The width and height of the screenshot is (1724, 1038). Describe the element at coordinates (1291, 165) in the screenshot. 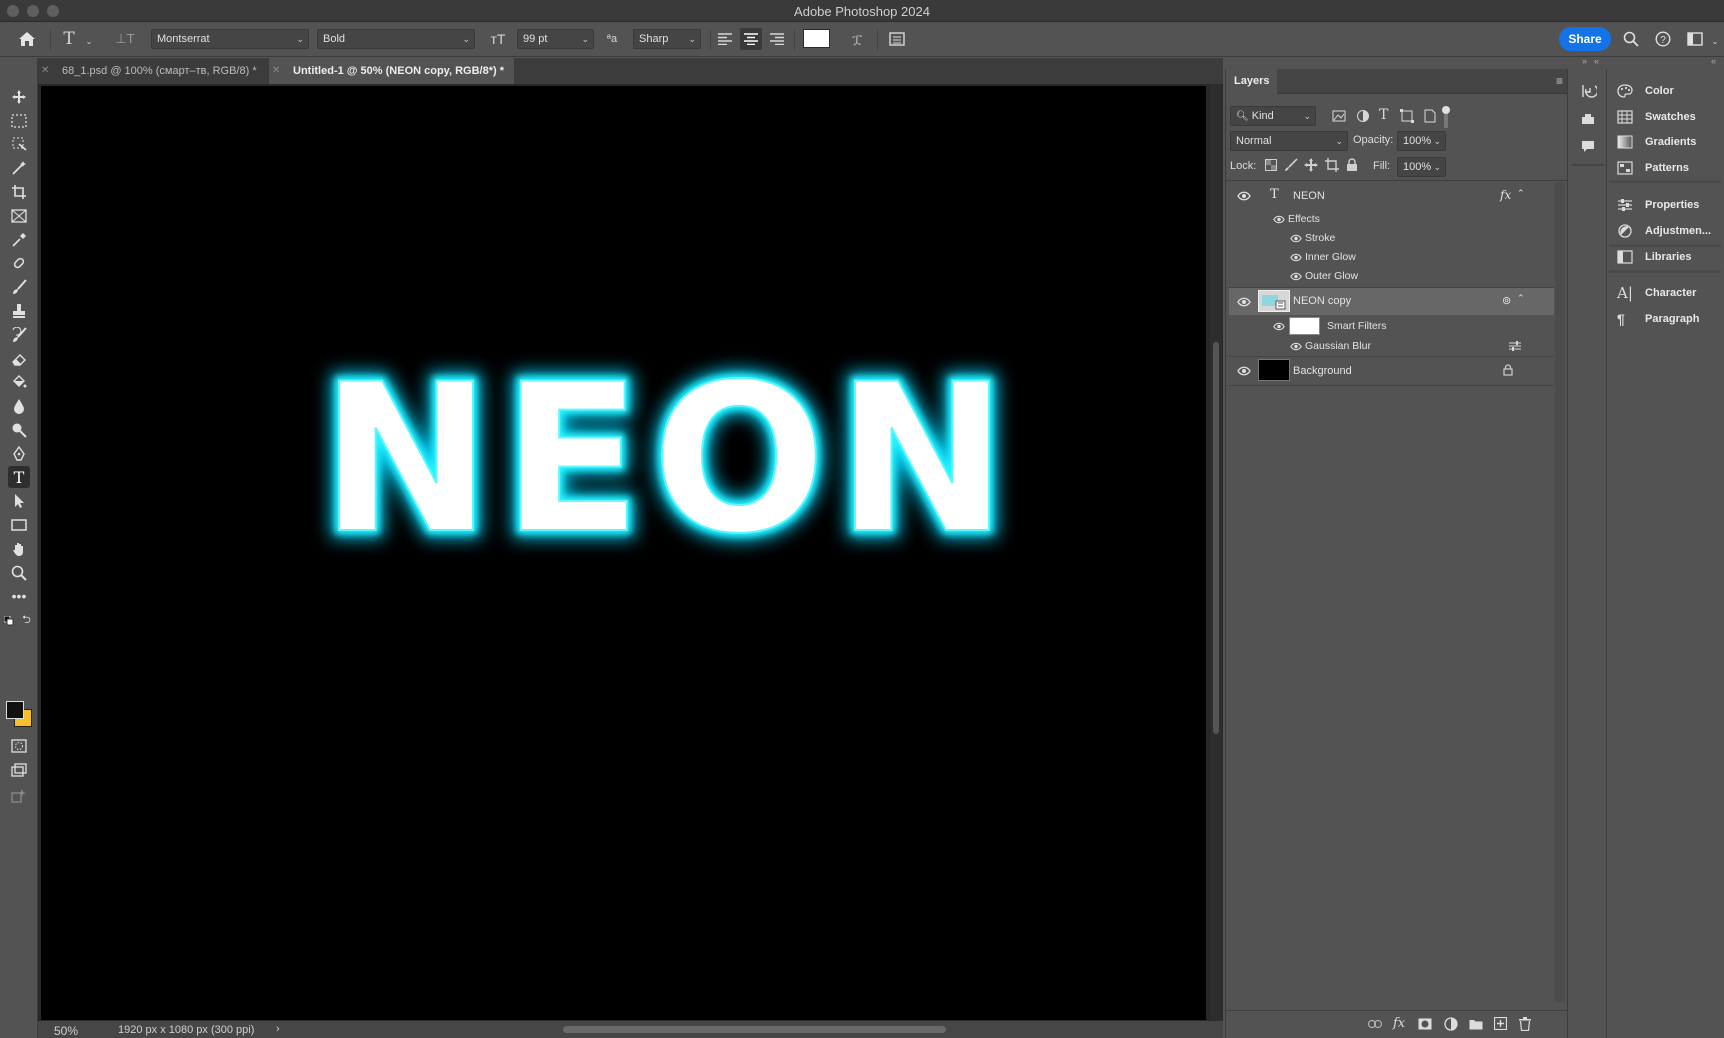

I see `lock-image-pixels-icon` at that location.